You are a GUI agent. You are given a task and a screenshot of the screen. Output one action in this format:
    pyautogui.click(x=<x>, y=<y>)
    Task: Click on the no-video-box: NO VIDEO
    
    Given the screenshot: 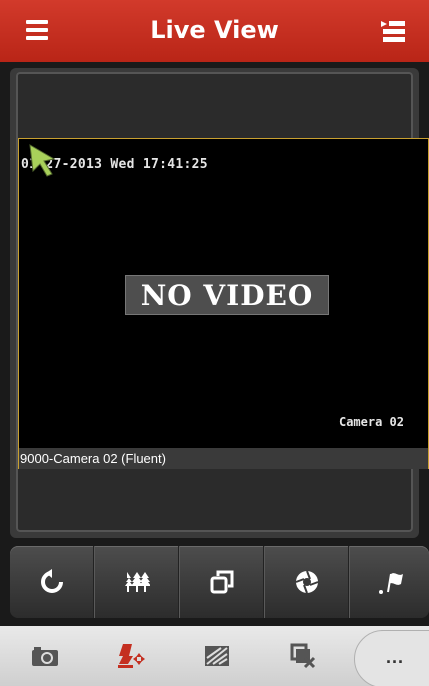 What is the action you would take?
    pyautogui.click(x=227, y=295)
    